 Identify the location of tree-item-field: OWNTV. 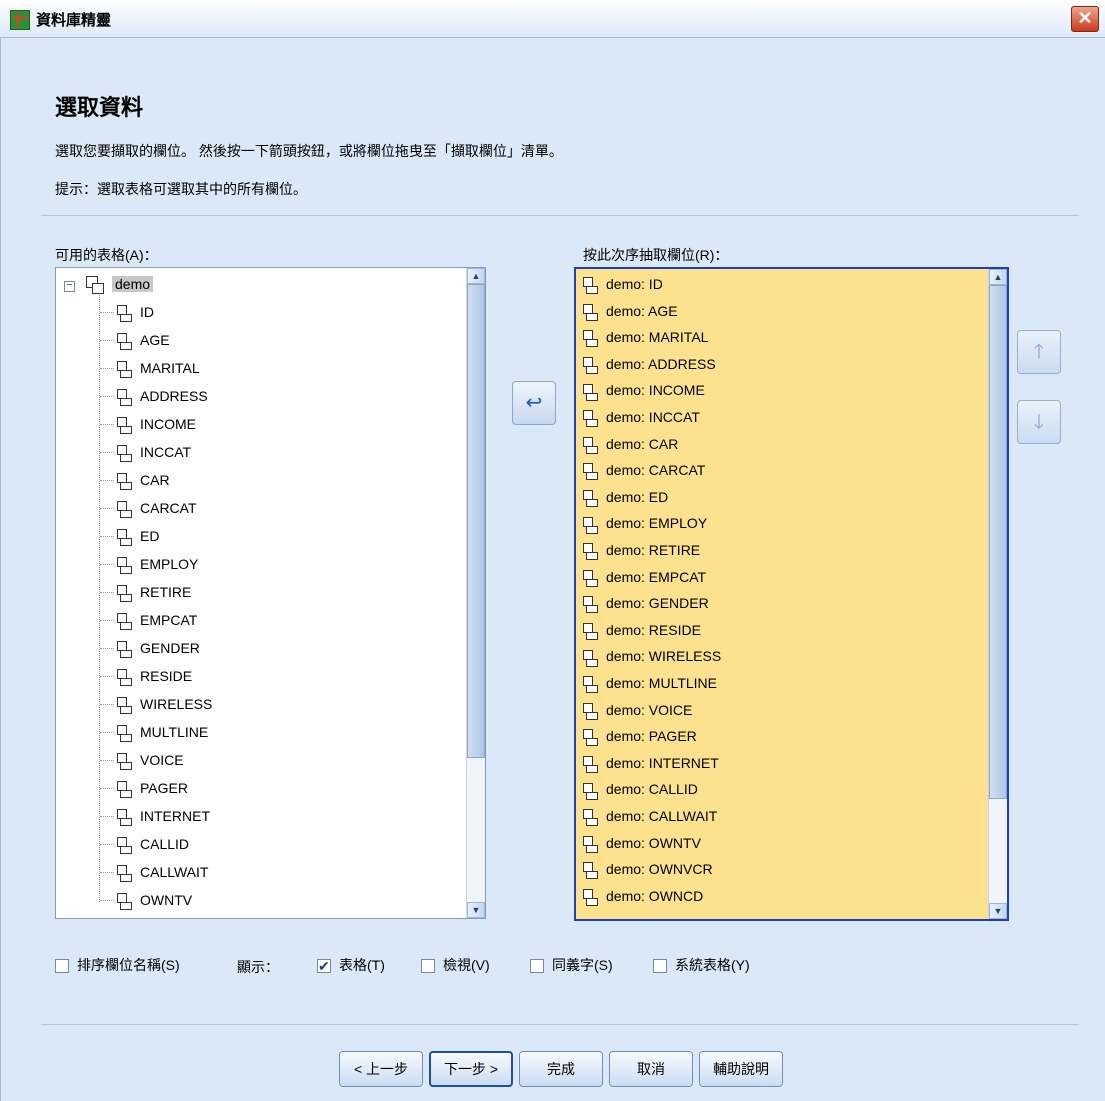
(154, 900).